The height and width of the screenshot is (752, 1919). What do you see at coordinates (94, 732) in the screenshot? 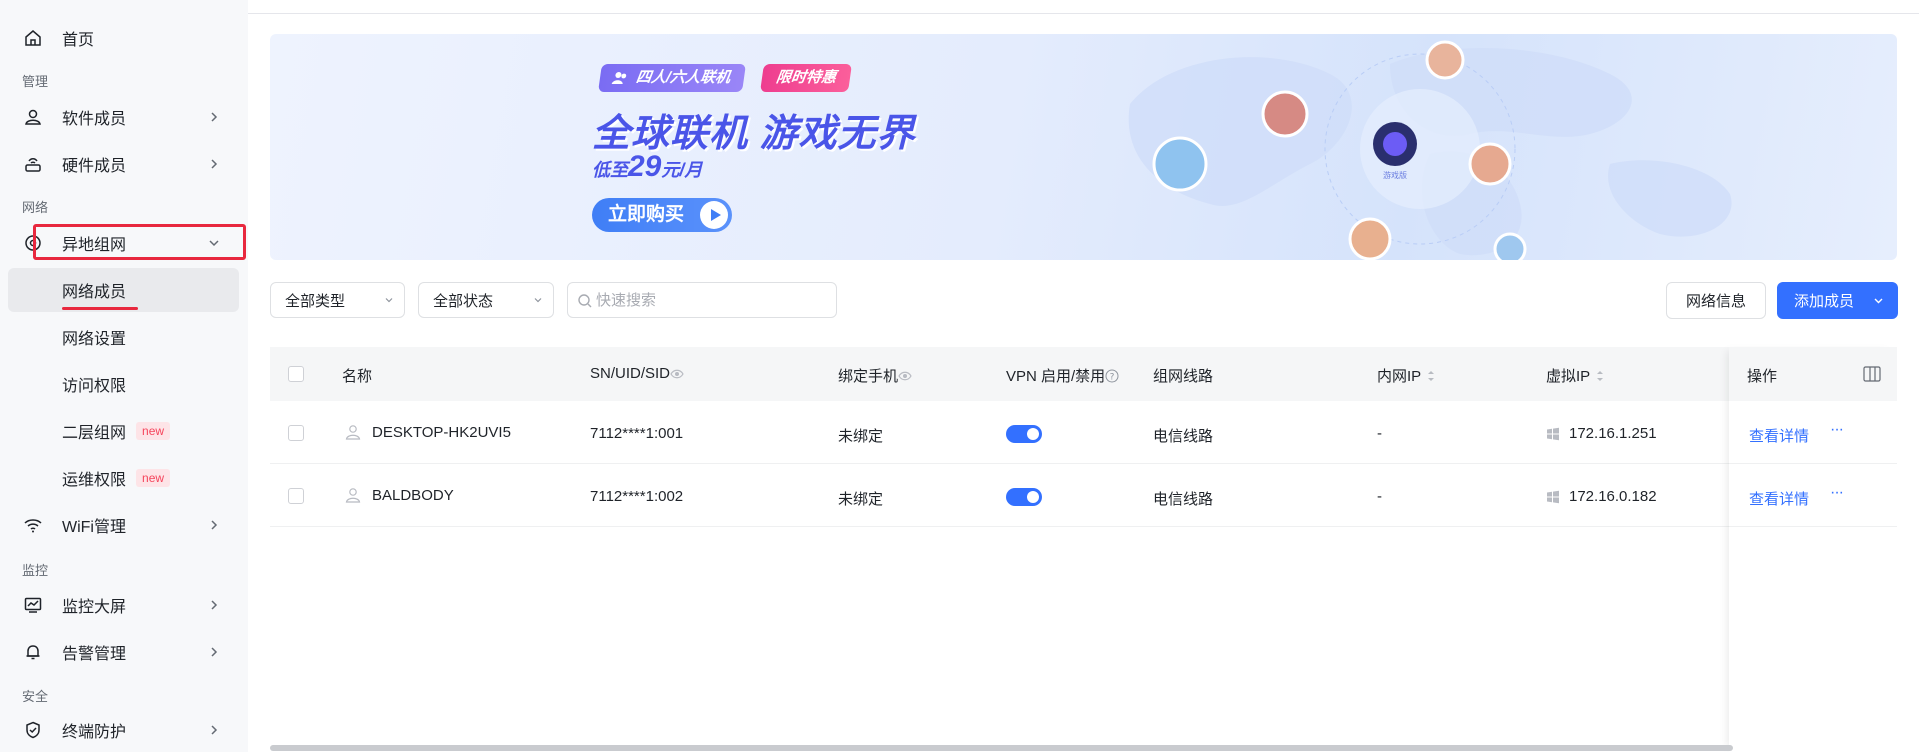
I see `sidebar-item-label: 终端防护` at bounding box center [94, 732].